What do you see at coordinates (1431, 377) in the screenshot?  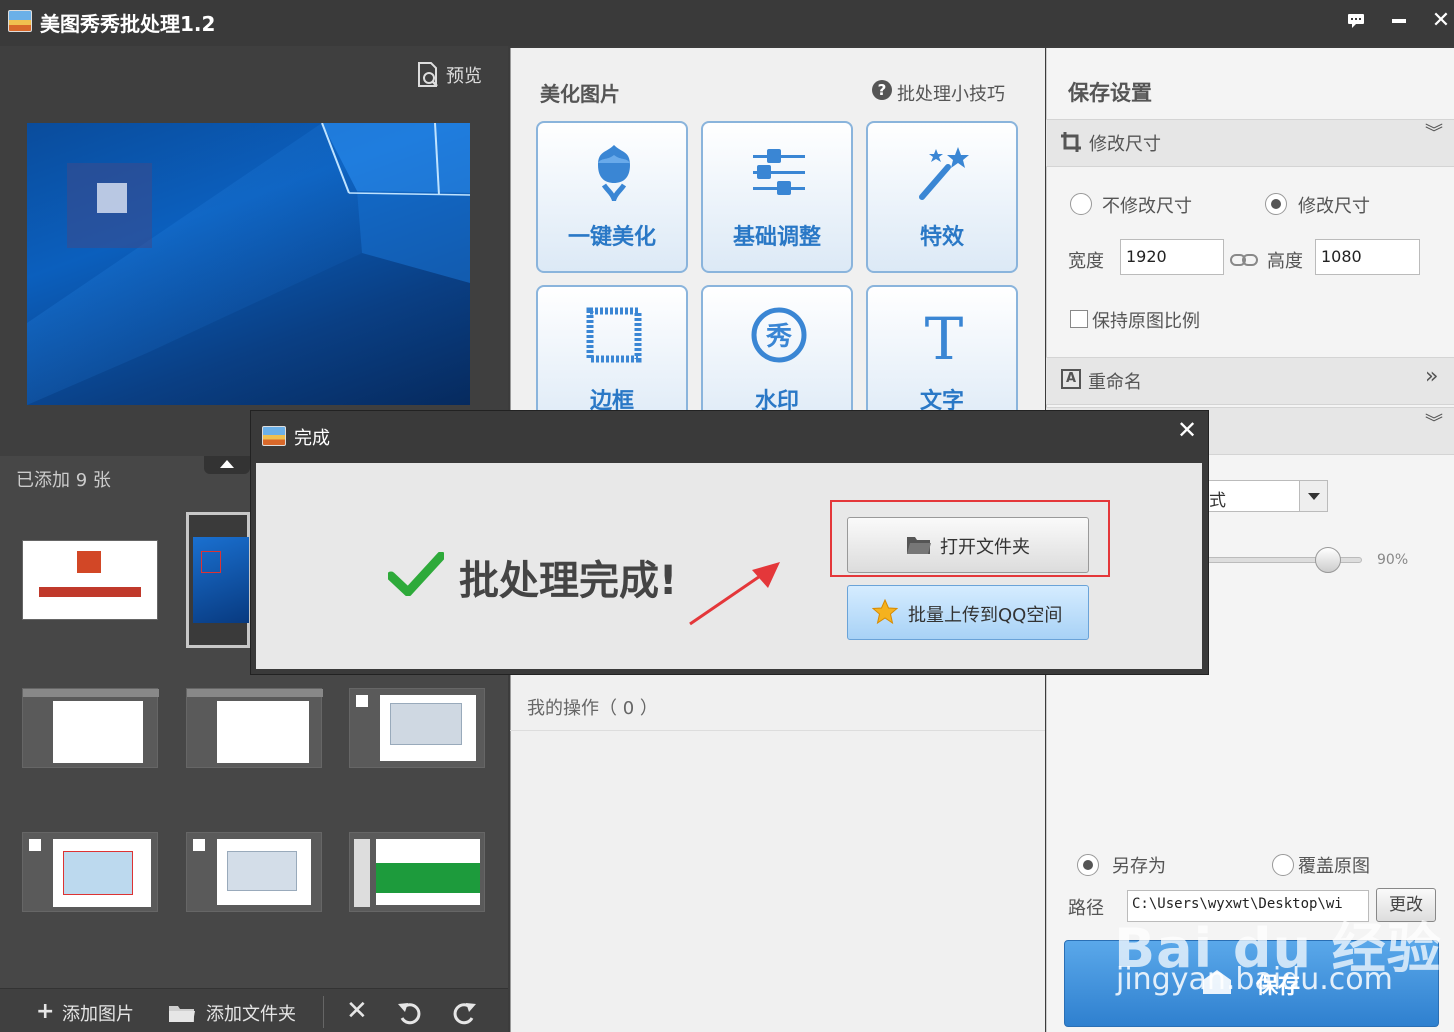 I see `chevron-right-icon: »` at bounding box center [1431, 377].